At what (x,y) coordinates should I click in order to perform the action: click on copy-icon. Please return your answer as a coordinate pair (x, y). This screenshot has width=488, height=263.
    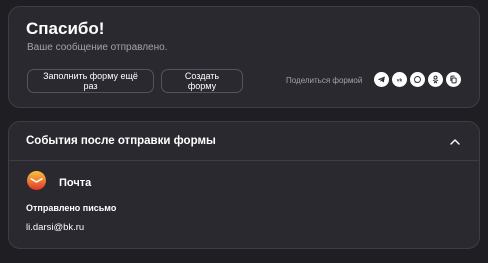
    Looking at the image, I should click on (453, 79).